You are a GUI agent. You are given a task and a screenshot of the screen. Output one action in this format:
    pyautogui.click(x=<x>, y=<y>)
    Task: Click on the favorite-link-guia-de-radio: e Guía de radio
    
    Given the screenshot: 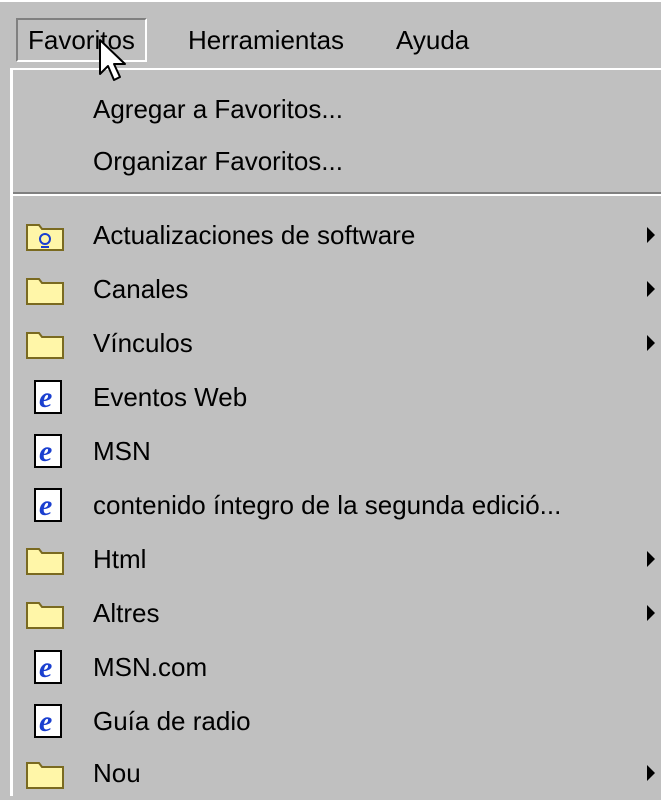 What is the action you would take?
    pyautogui.click(x=337, y=721)
    